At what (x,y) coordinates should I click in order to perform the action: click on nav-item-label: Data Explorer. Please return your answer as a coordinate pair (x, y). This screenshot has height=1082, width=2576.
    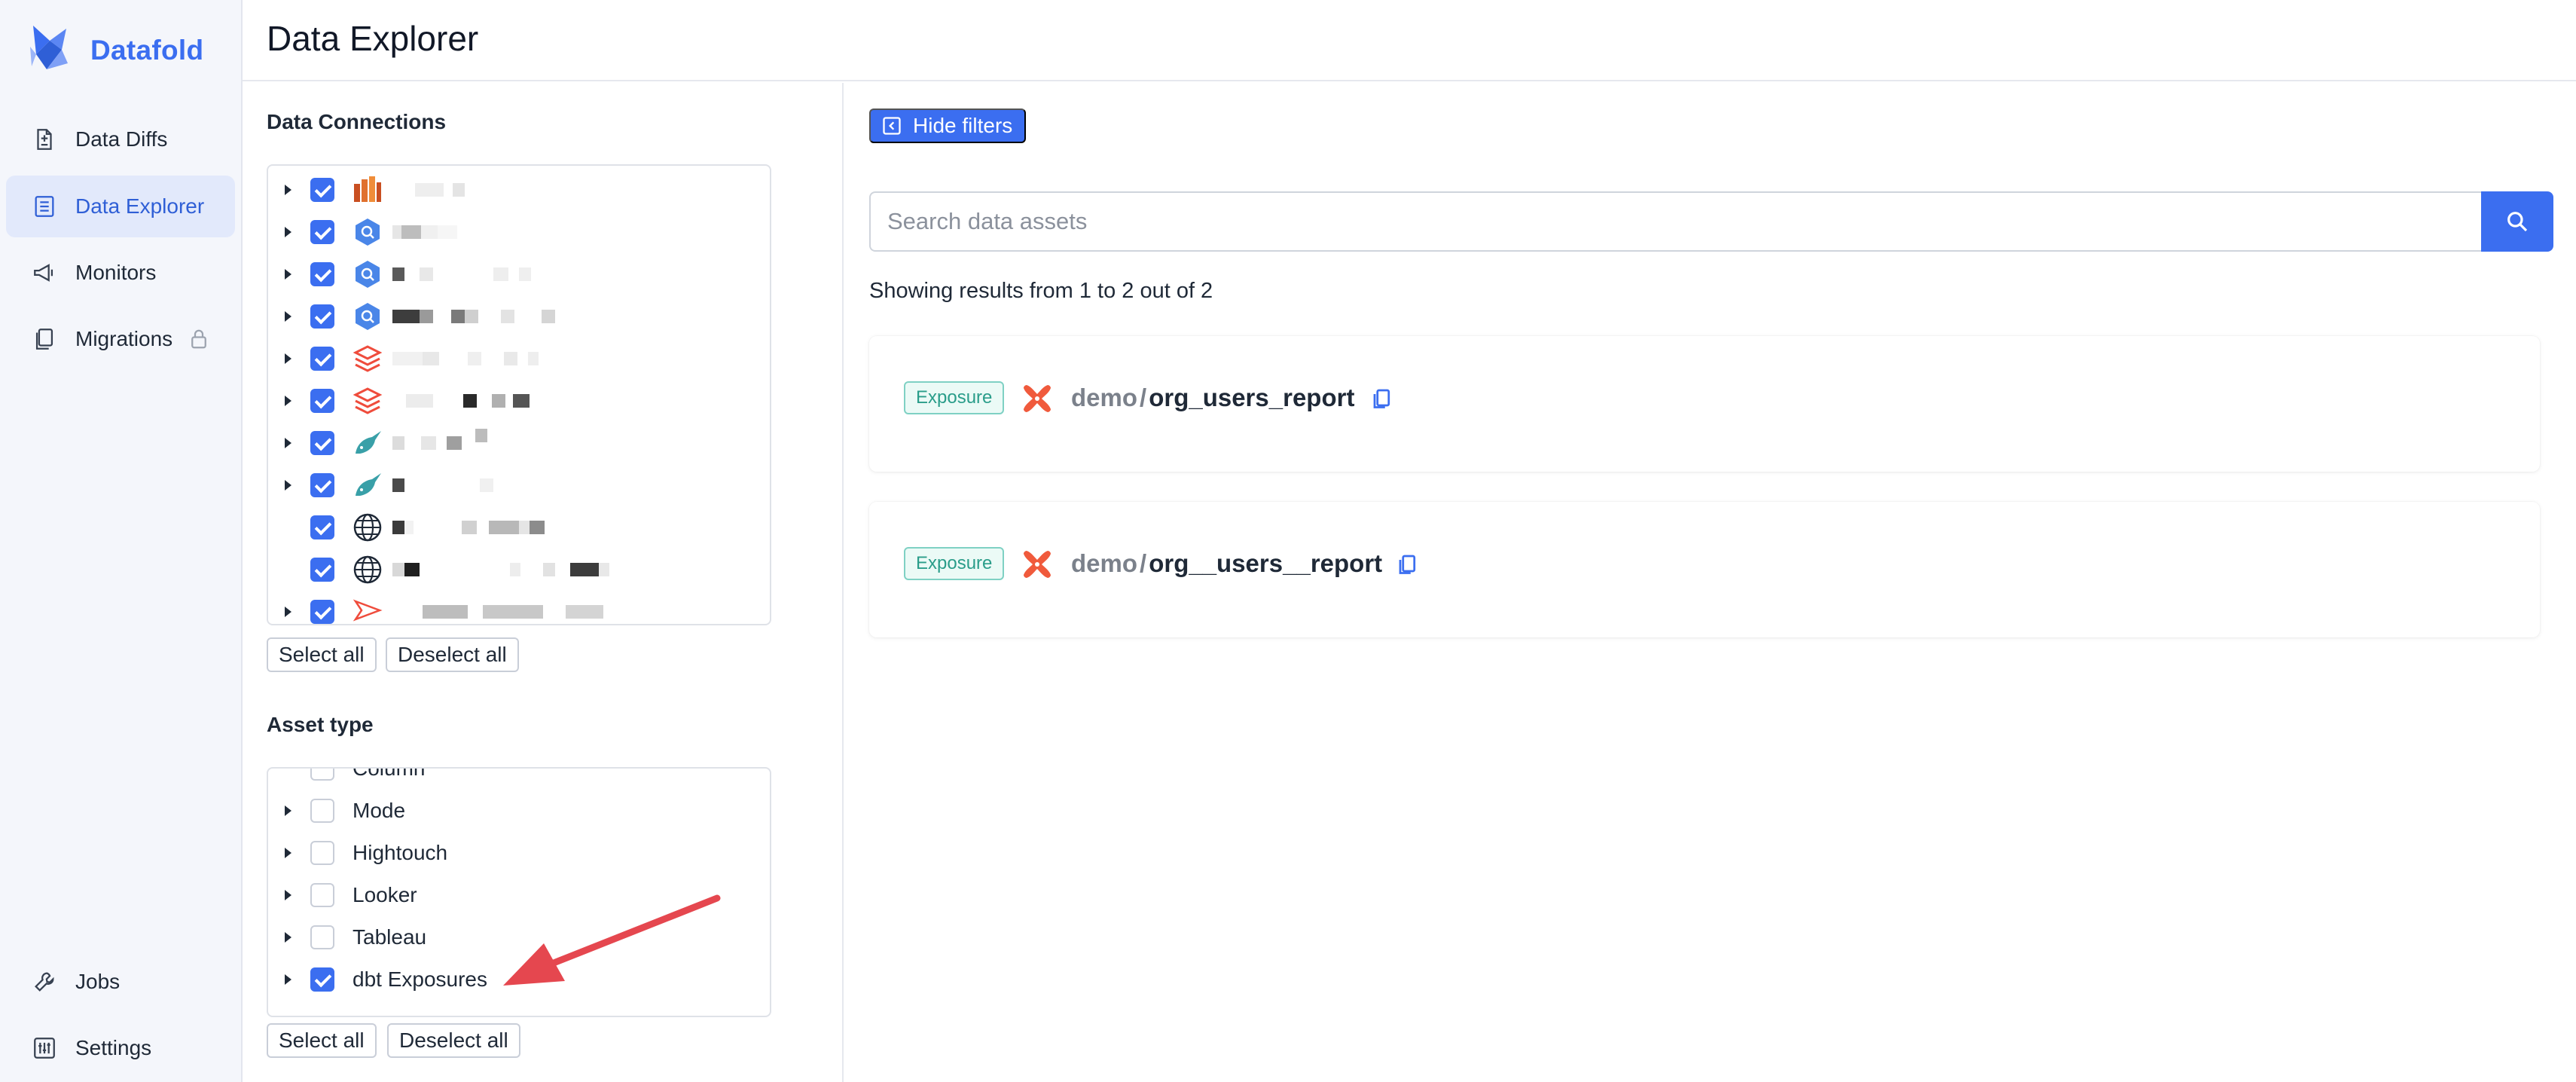
    Looking at the image, I should click on (140, 206).